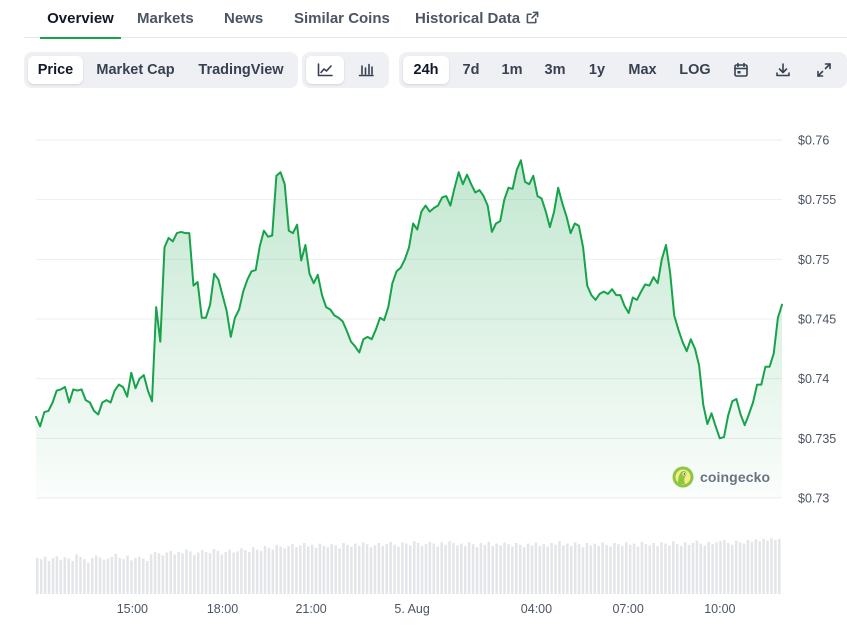  Describe the element at coordinates (813, 260) in the screenshot. I see `y-tick-label: $0.75` at that location.